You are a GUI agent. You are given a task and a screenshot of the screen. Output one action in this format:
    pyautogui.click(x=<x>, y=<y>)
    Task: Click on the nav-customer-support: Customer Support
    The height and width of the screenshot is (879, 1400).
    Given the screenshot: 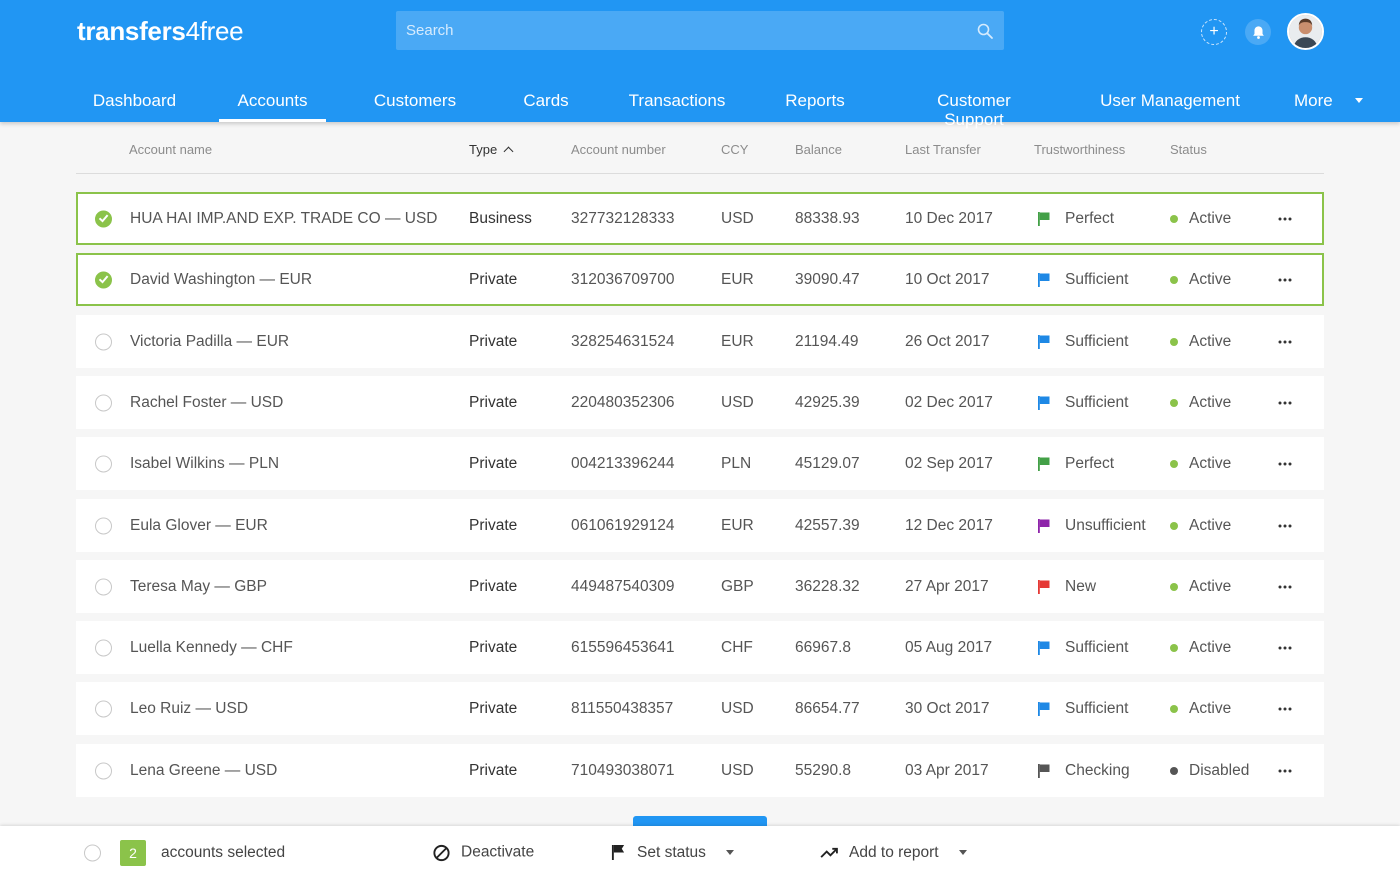 What is the action you would take?
    pyautogui.click(x=974, y=105)
    